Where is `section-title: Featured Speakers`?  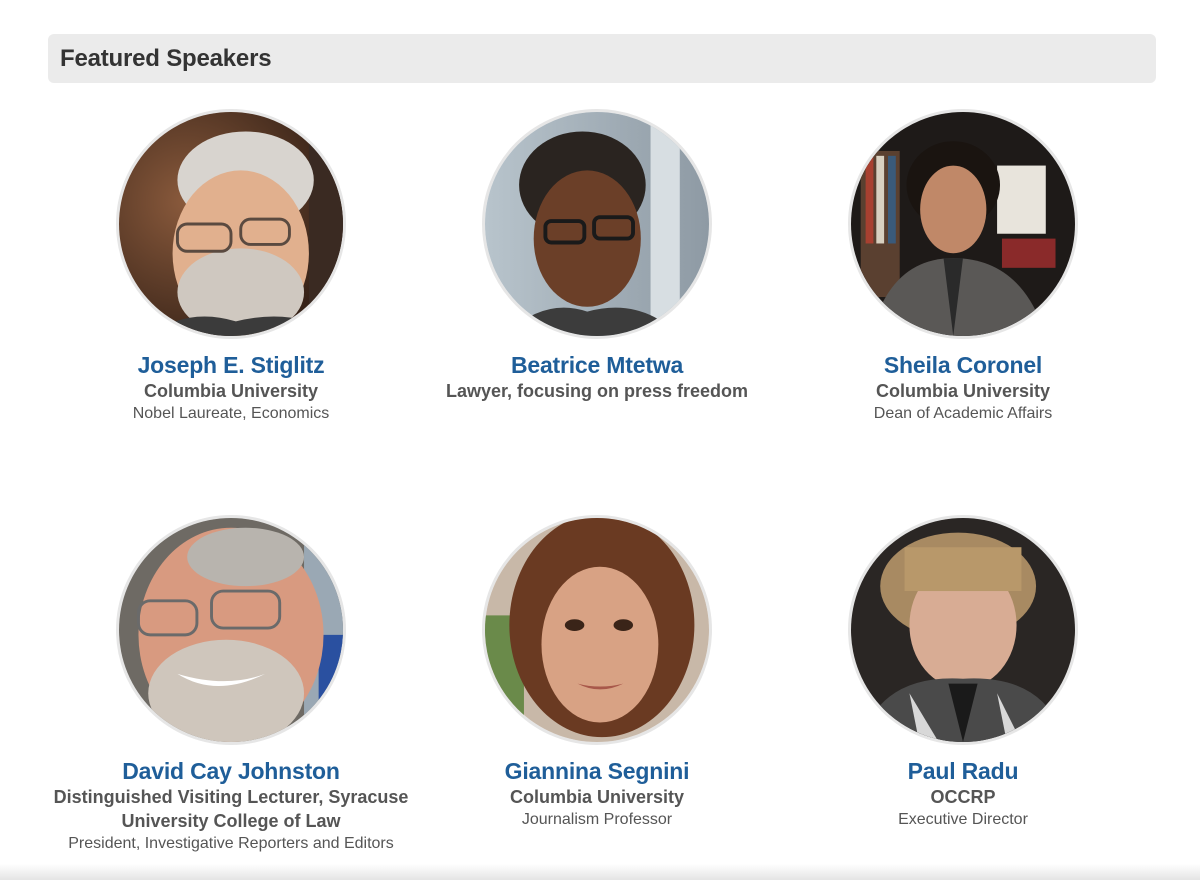
section-title: Featured Speakers is located at coordinates (166, 58).